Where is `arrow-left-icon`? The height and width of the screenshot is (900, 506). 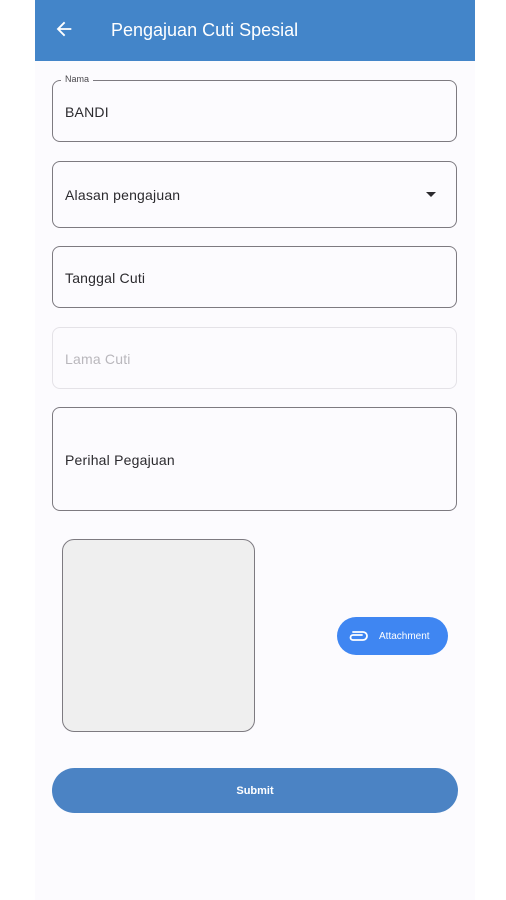 arrow-left-icon is located at coordinates (64, 31).